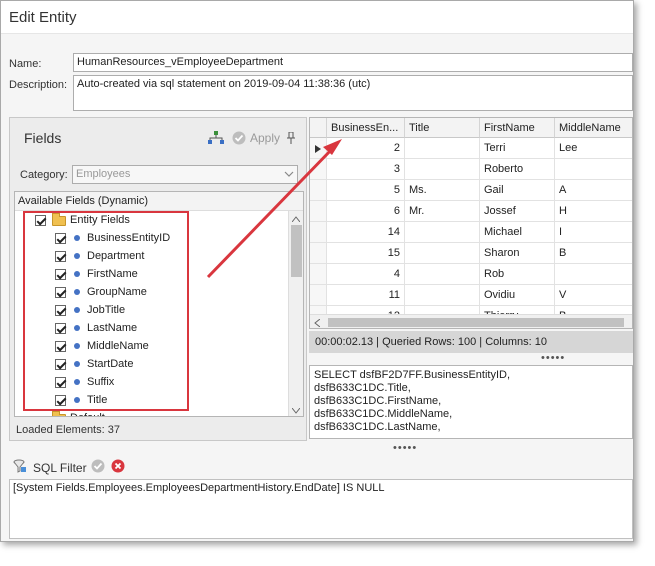 Image resolution: width=655 pixels, height=566 pixels. What do you see at coordinates (274, 209) in the screenshot?
I see `annotation-arrow` at bounding box center [274, 209].